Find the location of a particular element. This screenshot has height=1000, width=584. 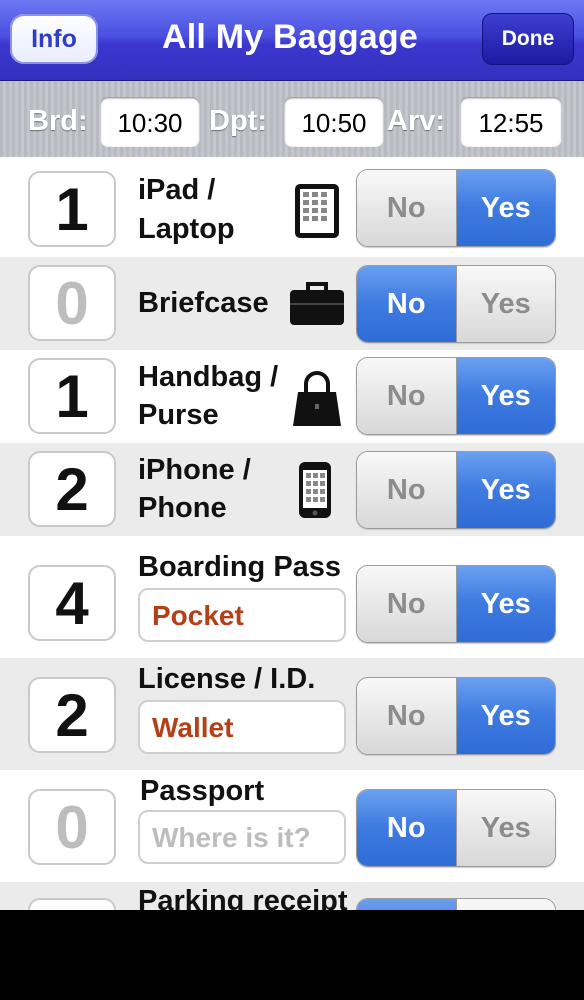

boarding-time-label: Brd: is located at coordinates (58, 121).